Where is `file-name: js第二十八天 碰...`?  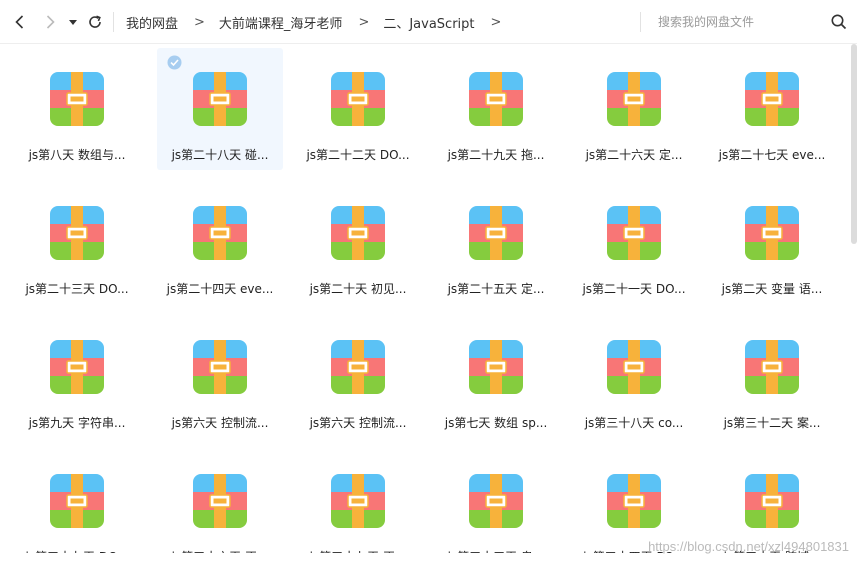
file-name: js第二十八天 碰... is located at coordinates (220, 155).